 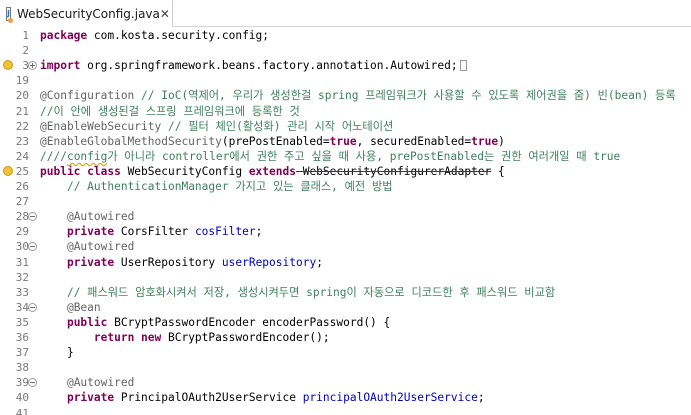 What do you see at coordinates (170, 111) in the screenshot?
I see `code-line: //이 안에 생성된걸 스프링 프레임워크에 등록한 것` at bounding box center [170, 111].